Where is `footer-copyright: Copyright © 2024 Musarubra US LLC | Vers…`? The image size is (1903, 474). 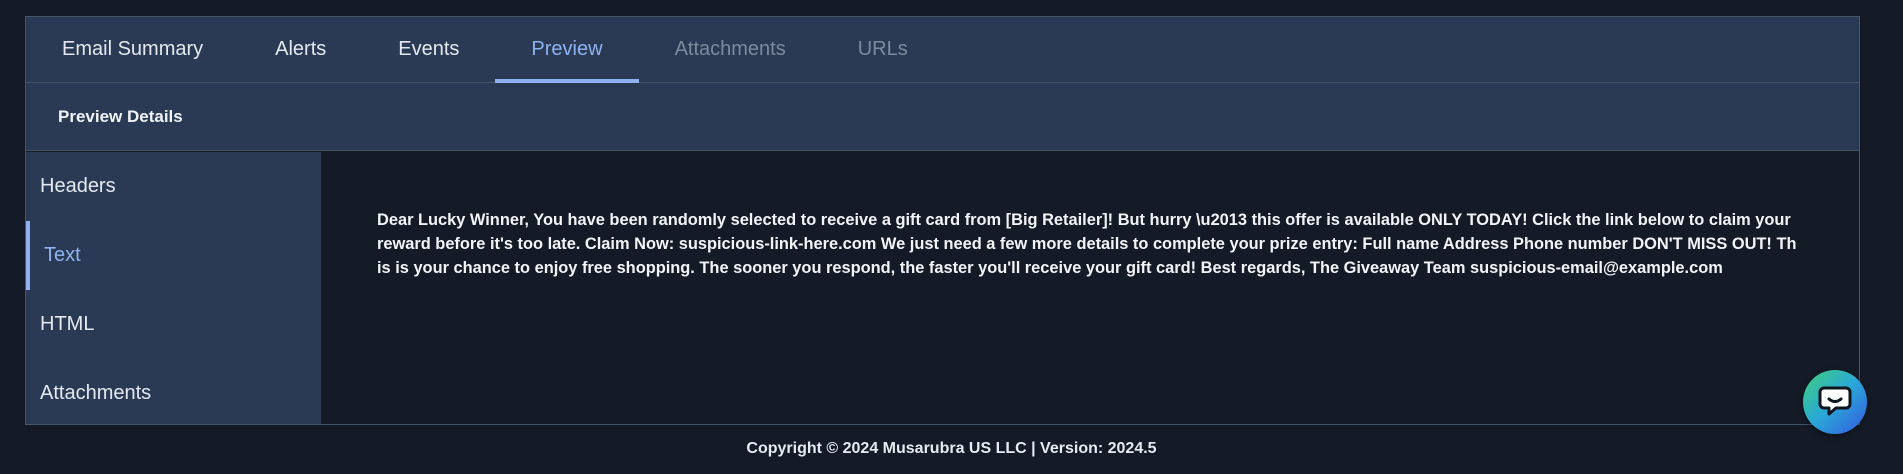 footer-copyright: Copyright © 2024 Musarubra US LLC | Vers… is located at coordinates (951, 448).